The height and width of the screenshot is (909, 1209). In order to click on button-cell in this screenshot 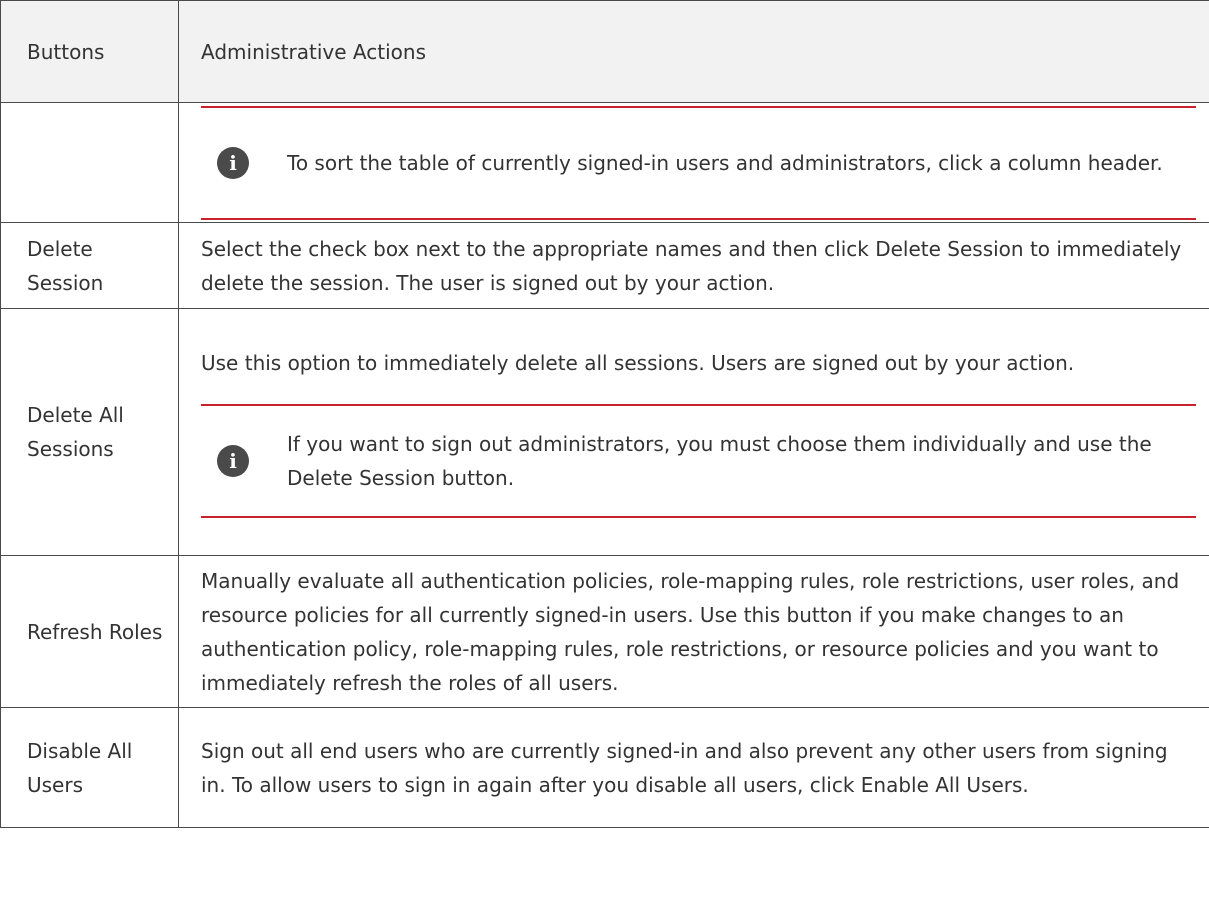, I will do `click(89, 162)`.